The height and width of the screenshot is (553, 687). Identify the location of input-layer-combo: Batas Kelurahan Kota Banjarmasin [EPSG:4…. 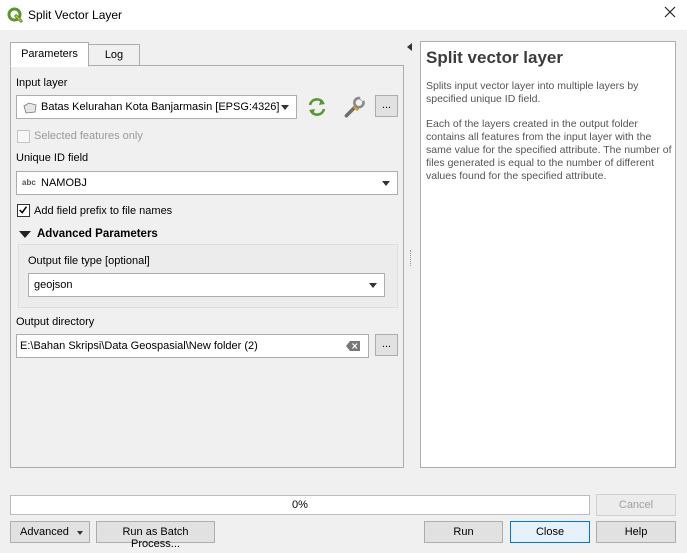
(156, 107).